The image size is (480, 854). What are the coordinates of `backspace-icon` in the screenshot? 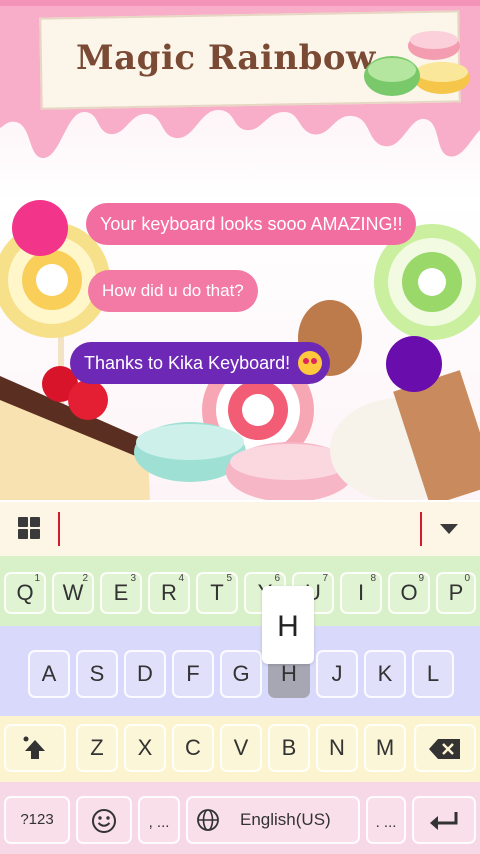 It's located at (444, 749).